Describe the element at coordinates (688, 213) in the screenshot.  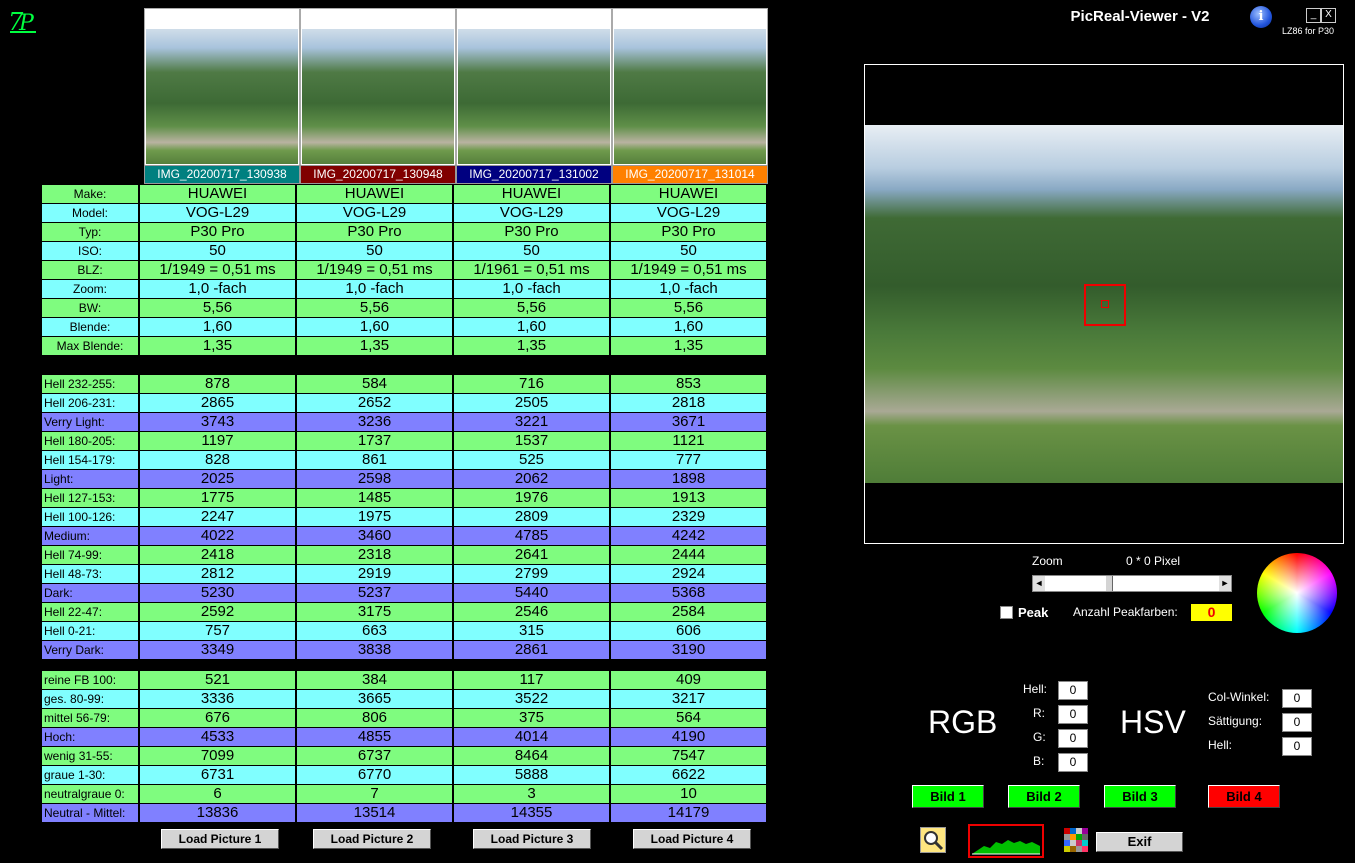
I see `cell-picture-4: VOG-L29` at that location.